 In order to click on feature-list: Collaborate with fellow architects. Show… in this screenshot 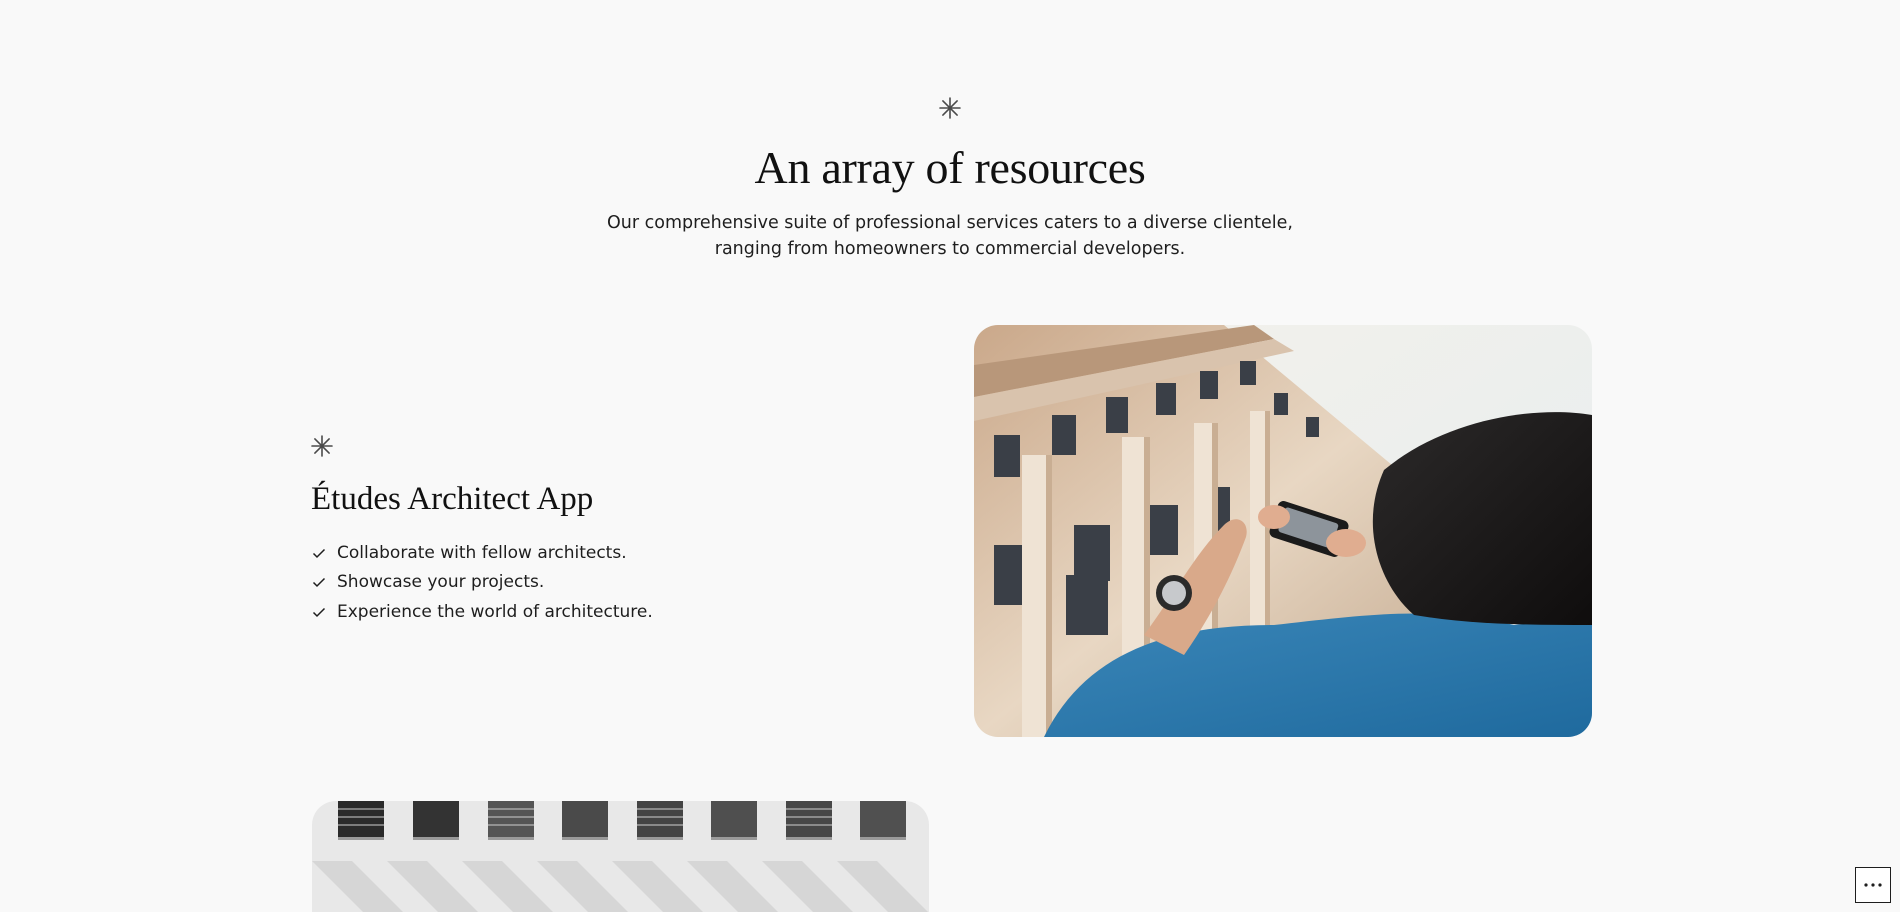, I will do `click(482, 582)`.